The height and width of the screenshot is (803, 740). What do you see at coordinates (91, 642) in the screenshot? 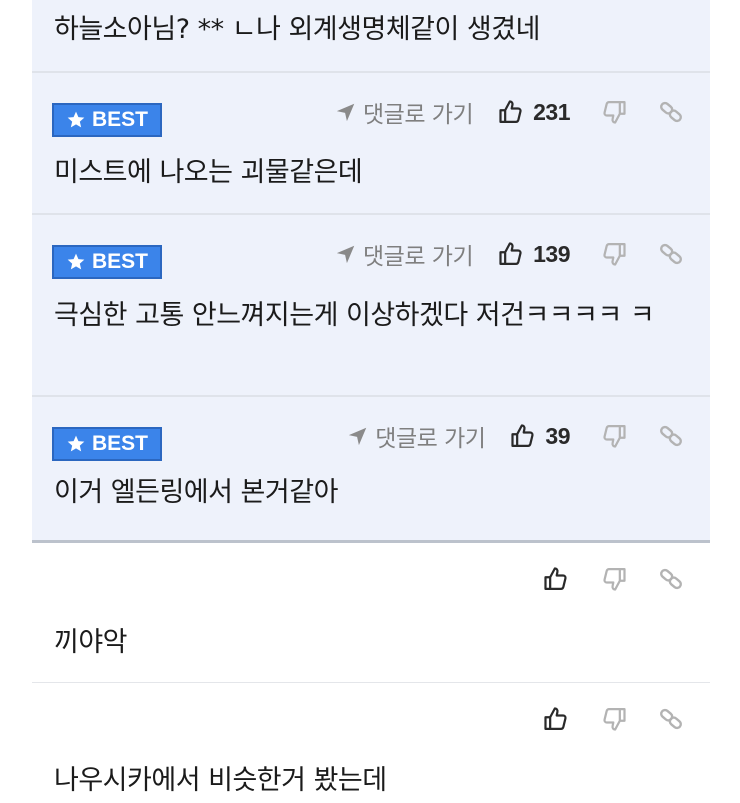
I see `comment-text: 끼야악` at bounding box center [91, 642].